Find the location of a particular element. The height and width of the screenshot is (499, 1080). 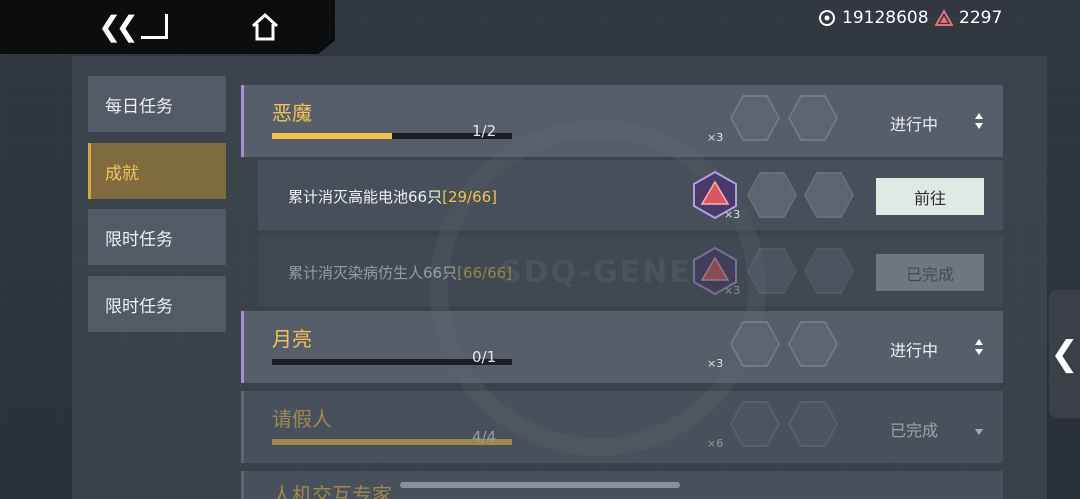

subtask-row: 累计消灭高能电池66只[29/66] ×3 前往 is located at coordinates (630, 195).